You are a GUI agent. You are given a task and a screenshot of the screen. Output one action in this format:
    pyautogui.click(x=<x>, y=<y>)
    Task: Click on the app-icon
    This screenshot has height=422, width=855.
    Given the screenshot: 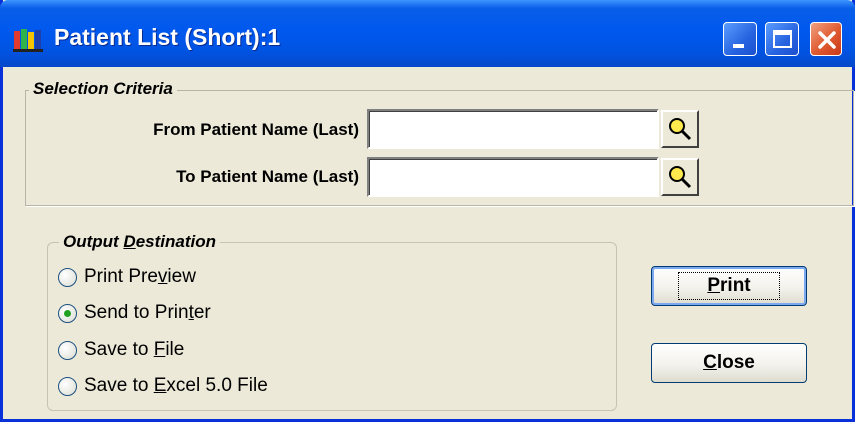 What is the action you would take?
    pyautogui.click(x=28, y=40)
    